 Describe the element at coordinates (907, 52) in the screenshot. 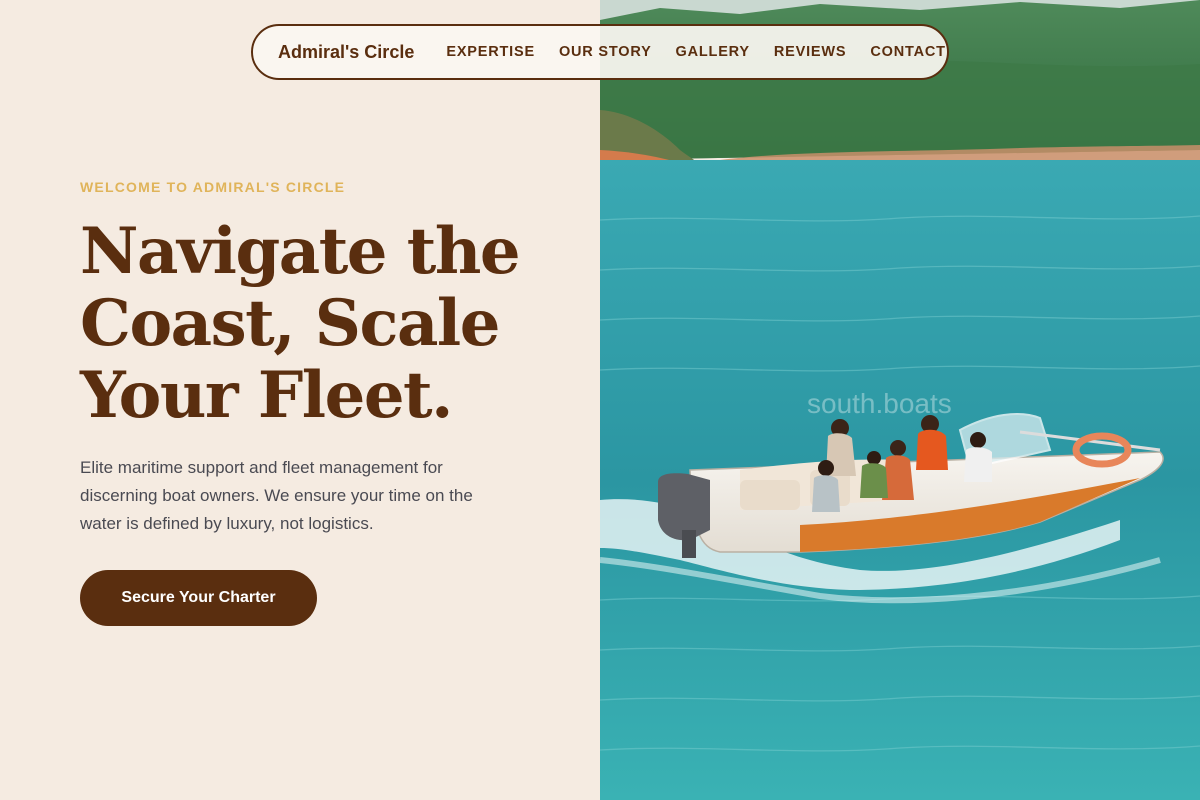

I see `nav-link-contact: CONTACT` at that location.